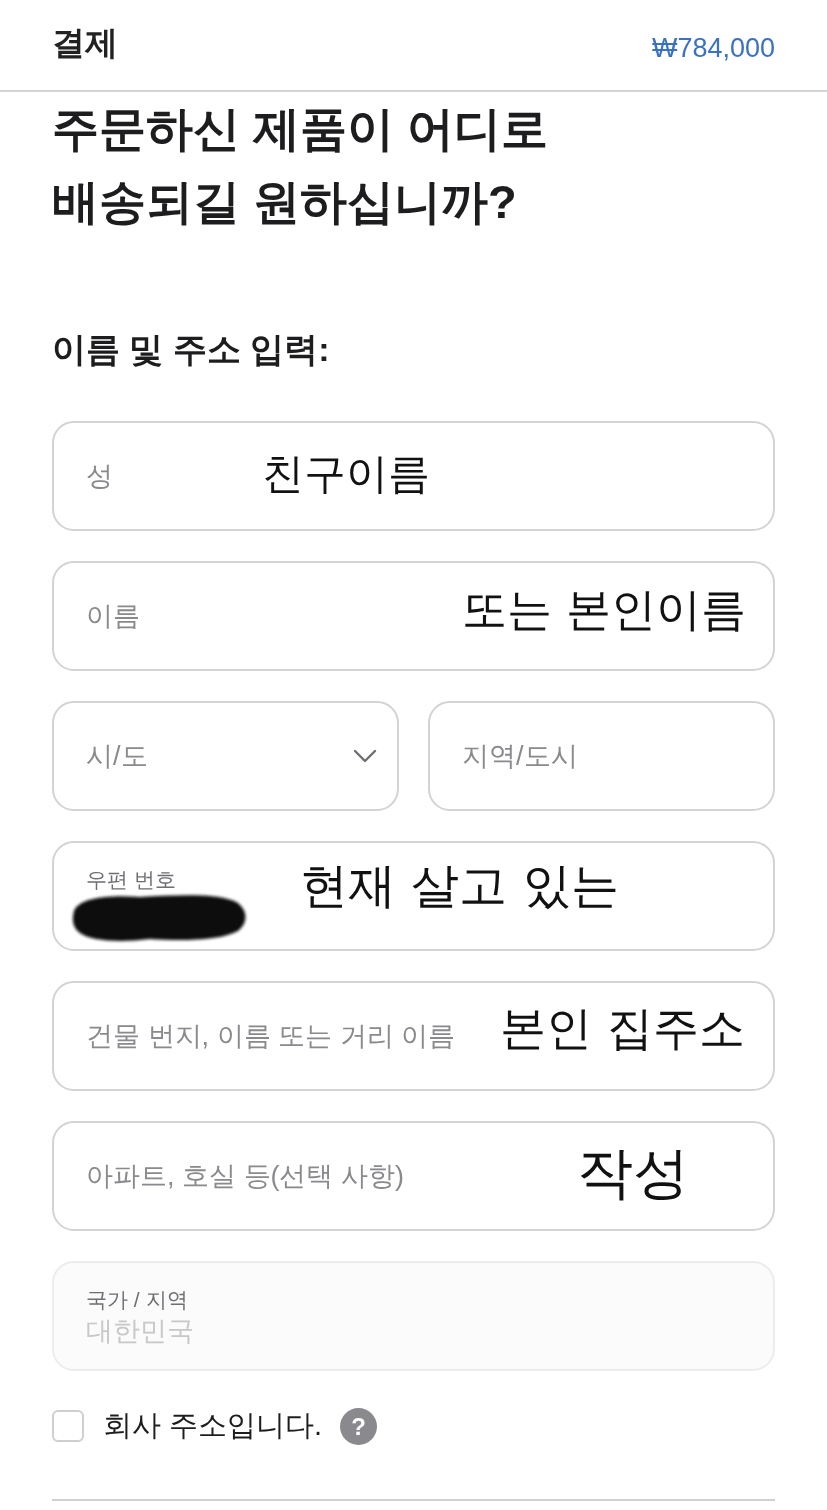 The image size is (827, 1510). Describe the element at coordinates (68, 1426) in the screenshot. I see `checkbox` at that location.